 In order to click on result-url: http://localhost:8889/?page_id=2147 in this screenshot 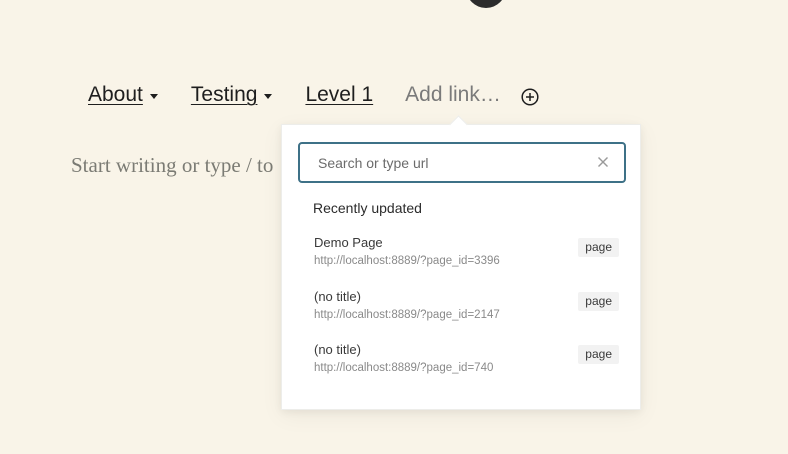, I will do `click(407, 315)`.